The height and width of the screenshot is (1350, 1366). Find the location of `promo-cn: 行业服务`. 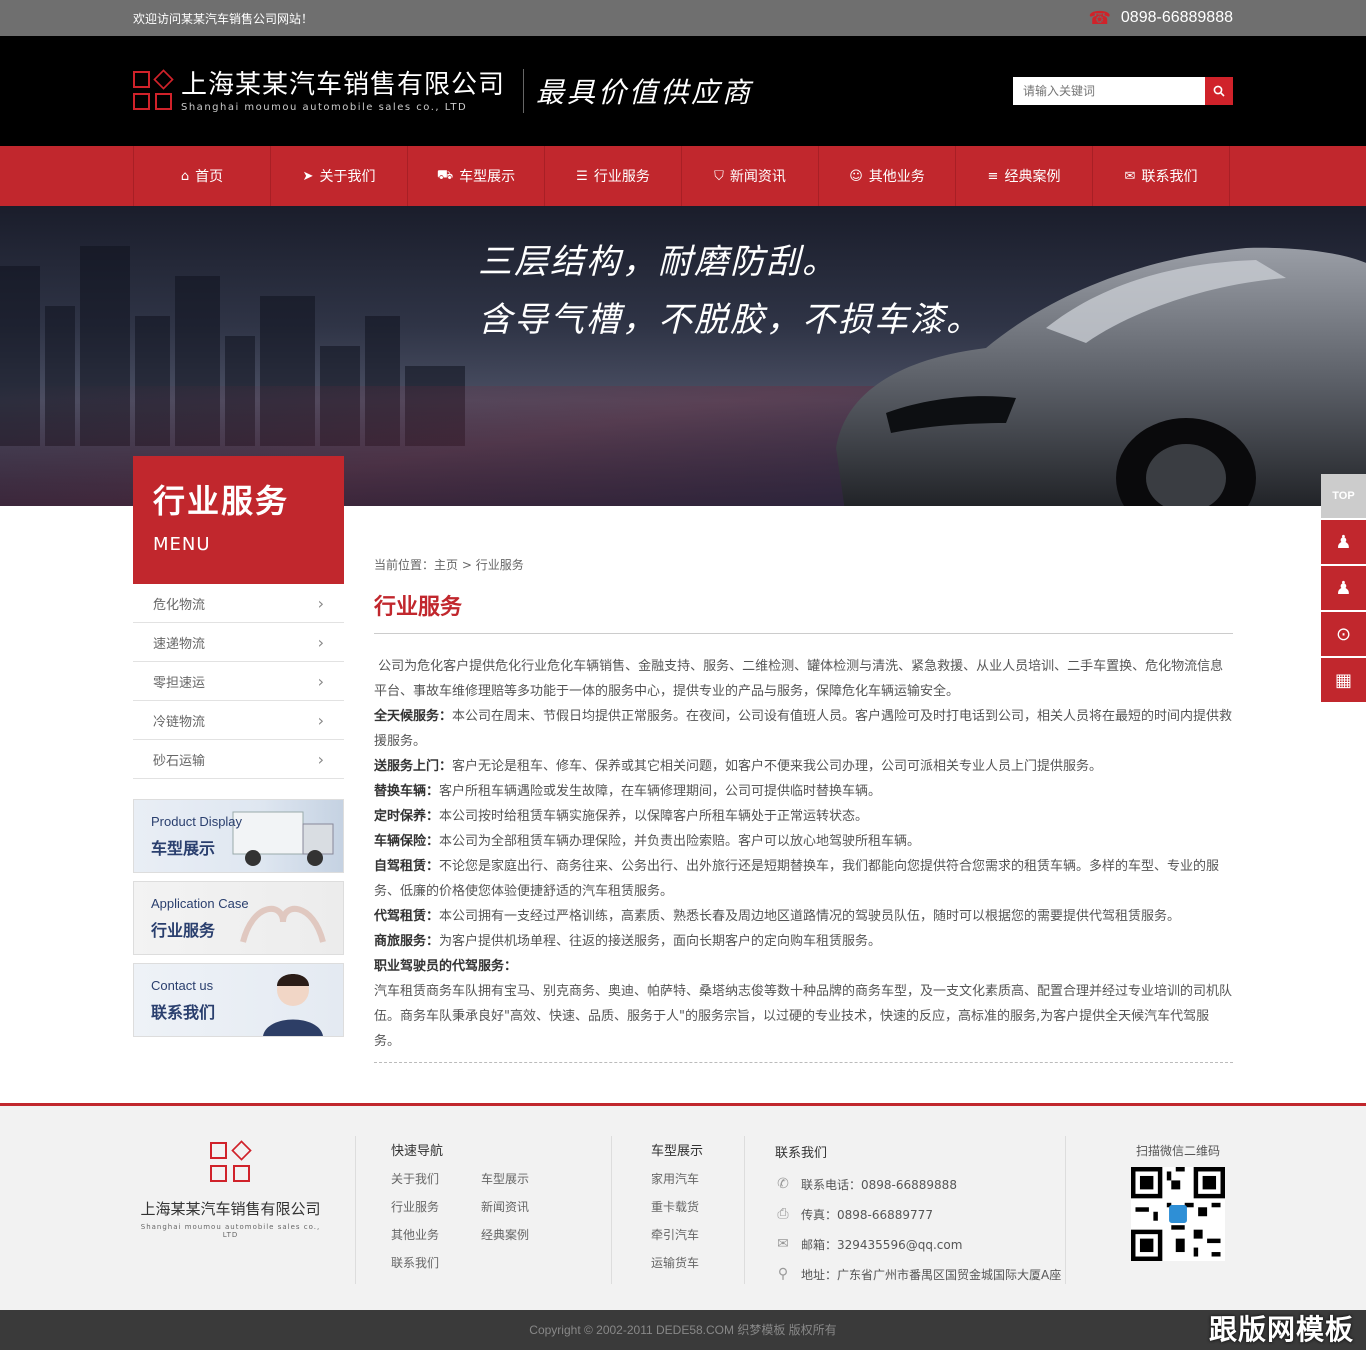

promo-cn: 行业服务 is located at coordinates (183, 930).